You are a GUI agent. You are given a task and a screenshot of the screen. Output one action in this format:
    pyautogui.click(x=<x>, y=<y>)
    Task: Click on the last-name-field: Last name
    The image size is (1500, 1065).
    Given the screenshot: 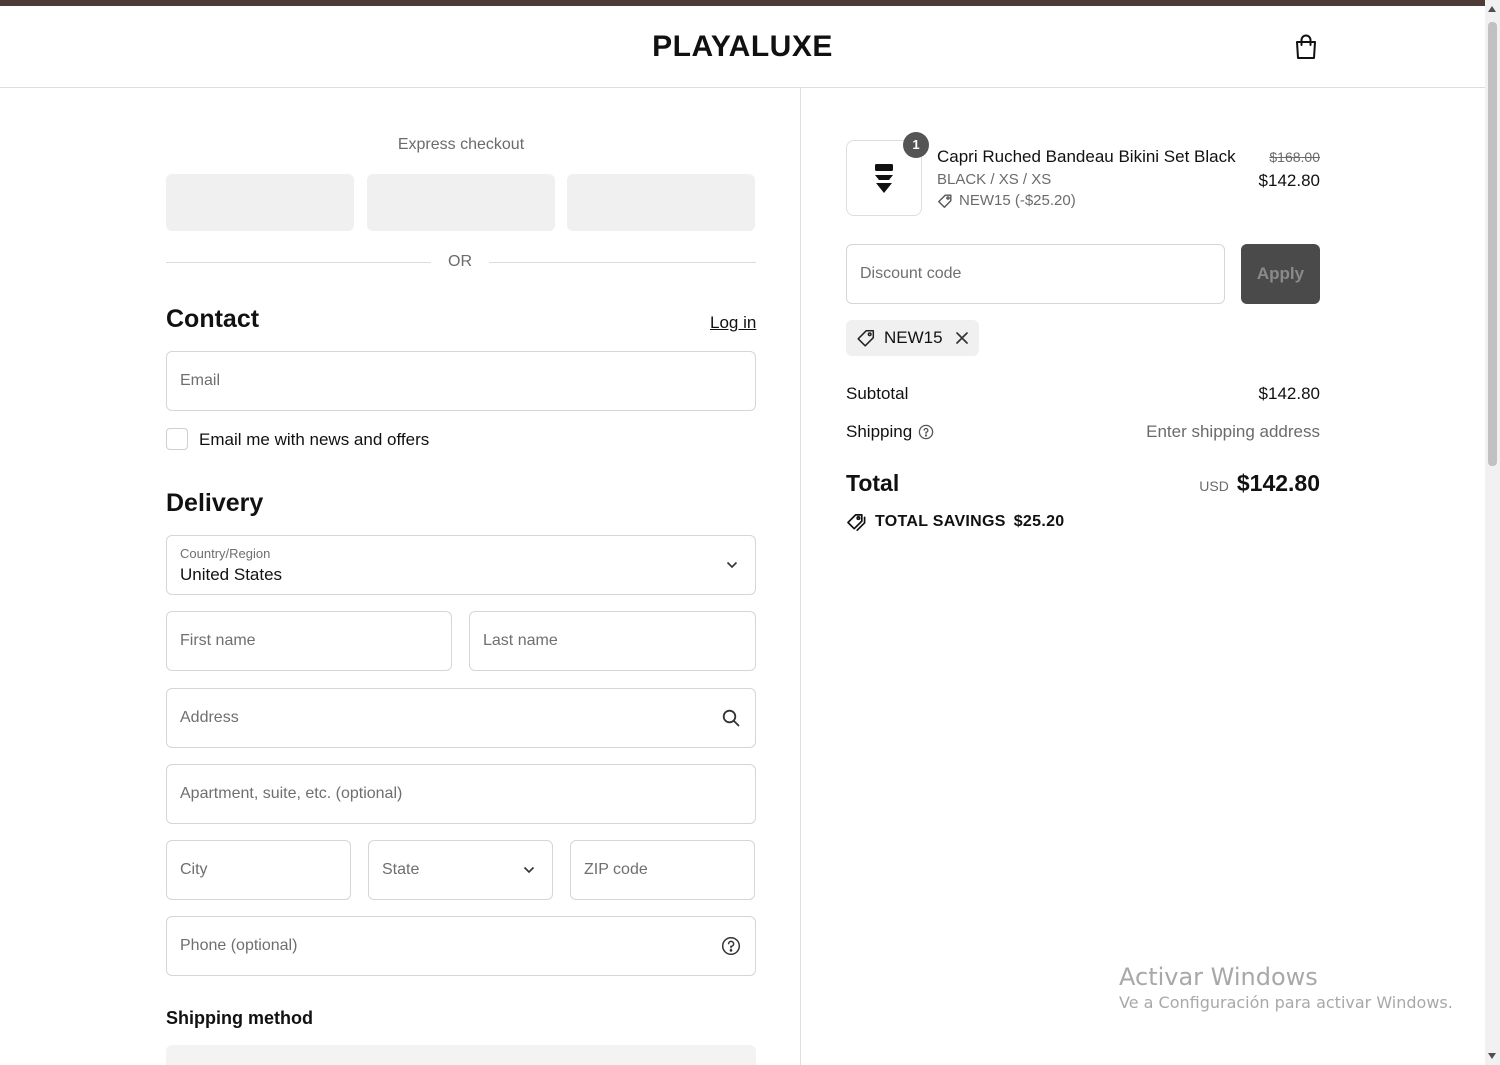 What is the action you would take?
    pyautogui.click(x=612, y=641)
    